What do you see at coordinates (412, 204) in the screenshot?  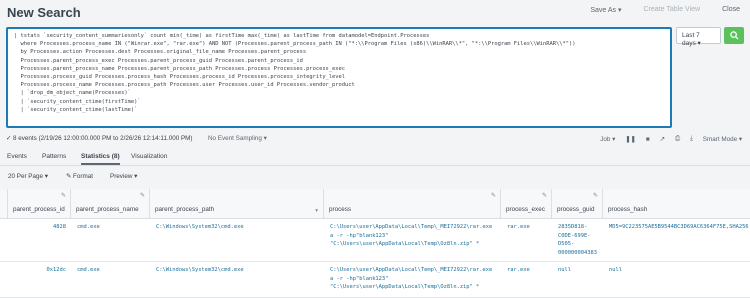 I see `column-header-process: ✎ process` at bounding box center [412, 204].